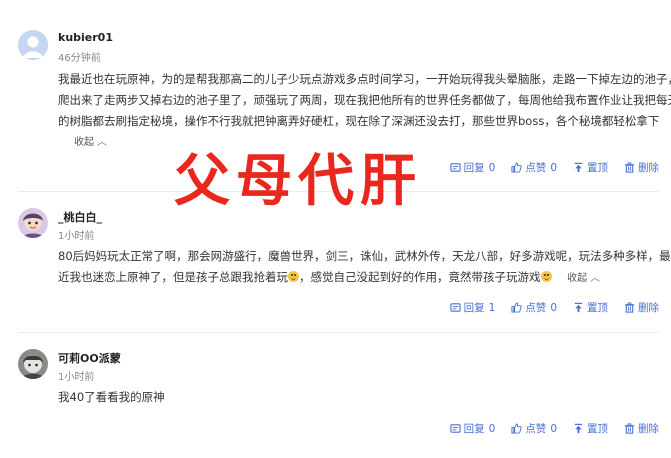 The width and height of the screenshot is (671, 458). What do you see at coordinates (455, 428) in the screenshot?
I see `reply-icon` at bounding box center [455, 428].